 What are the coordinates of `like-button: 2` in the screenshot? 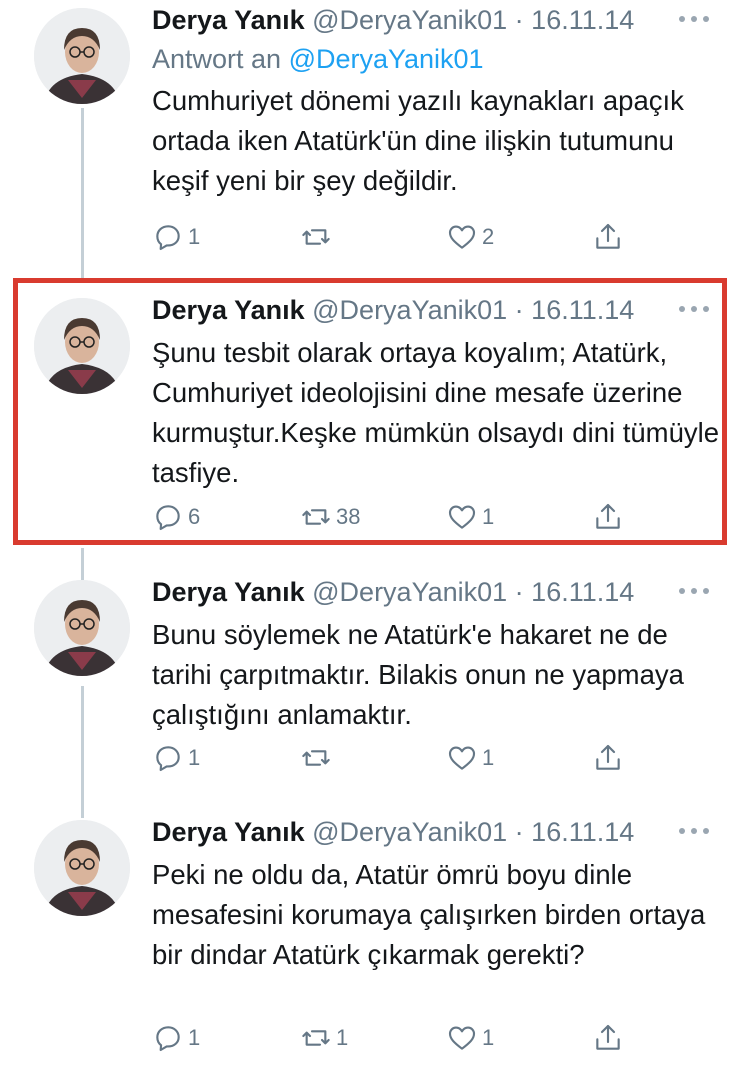 It's located at (470, 237).